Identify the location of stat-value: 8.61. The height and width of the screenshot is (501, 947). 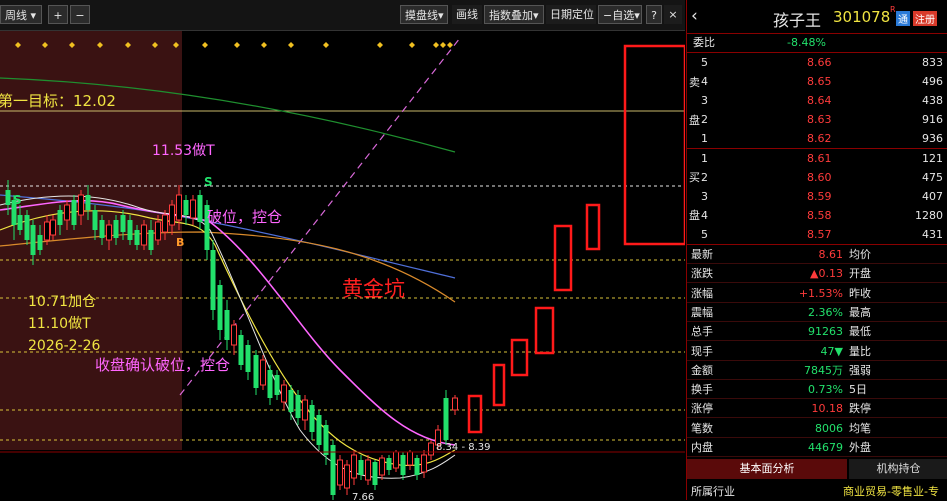
(831, 254).